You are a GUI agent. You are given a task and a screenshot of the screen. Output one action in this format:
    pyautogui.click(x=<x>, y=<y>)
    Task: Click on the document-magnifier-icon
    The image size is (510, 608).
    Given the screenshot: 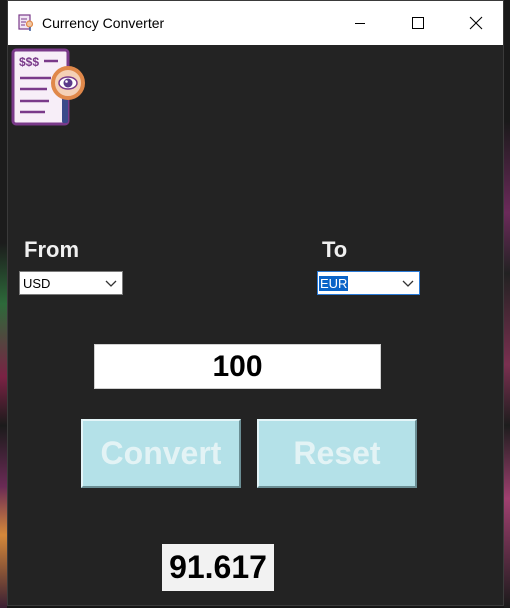 What is the action you would take?
    pyautogui.click(x=26, y=23)
    